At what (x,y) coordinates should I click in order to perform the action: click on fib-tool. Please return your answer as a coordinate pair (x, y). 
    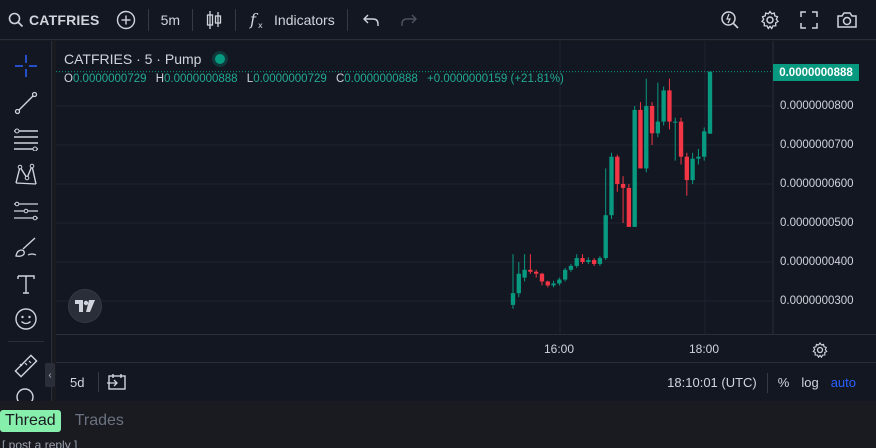
    Looking at the image, I should click on (26, 139).